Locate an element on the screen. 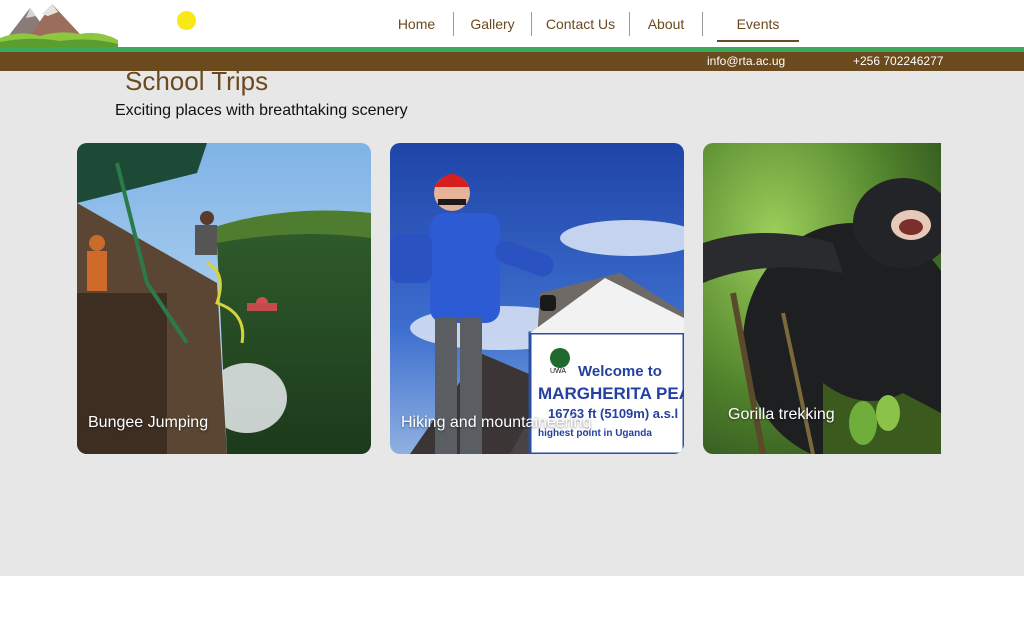 The image size is (1024, 643). sign-badge: UWA is located at coordinates (558, 371).